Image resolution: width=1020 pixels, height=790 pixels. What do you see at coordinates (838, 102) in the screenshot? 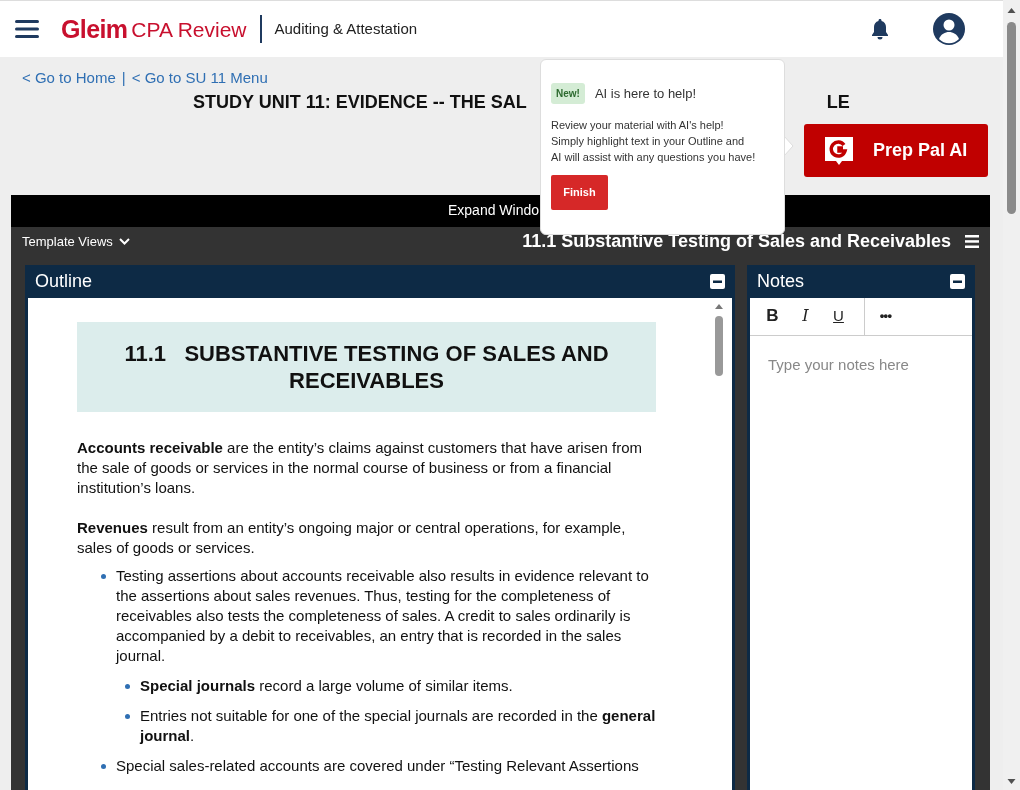
I see `page-title: LE` at bounding box center [838, 102].